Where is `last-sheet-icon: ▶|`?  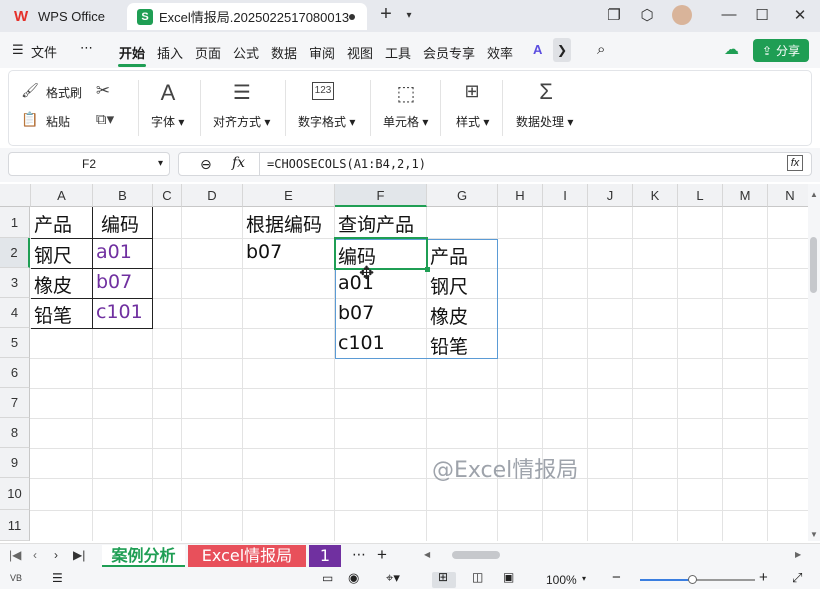 last-sheet-icon: ▶| is located at coordinates (79, 555).